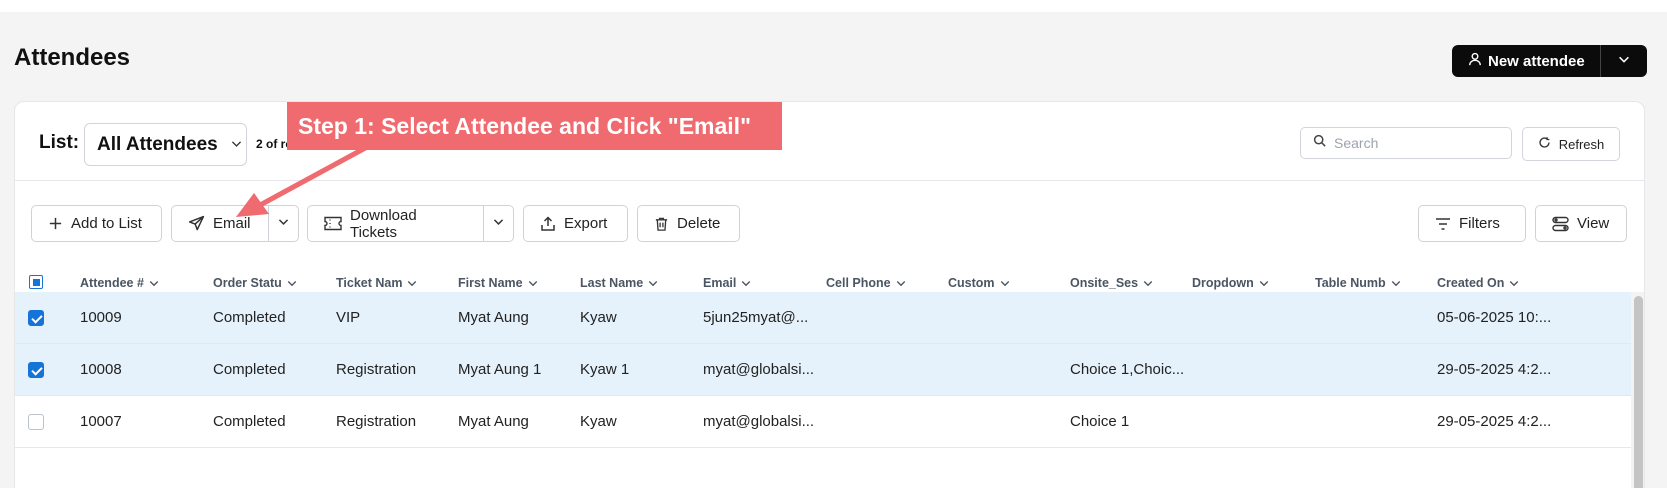 The height and width of the screenshot is (488, 1667). I want to click on column-header-email: Email, so click(727, 283).